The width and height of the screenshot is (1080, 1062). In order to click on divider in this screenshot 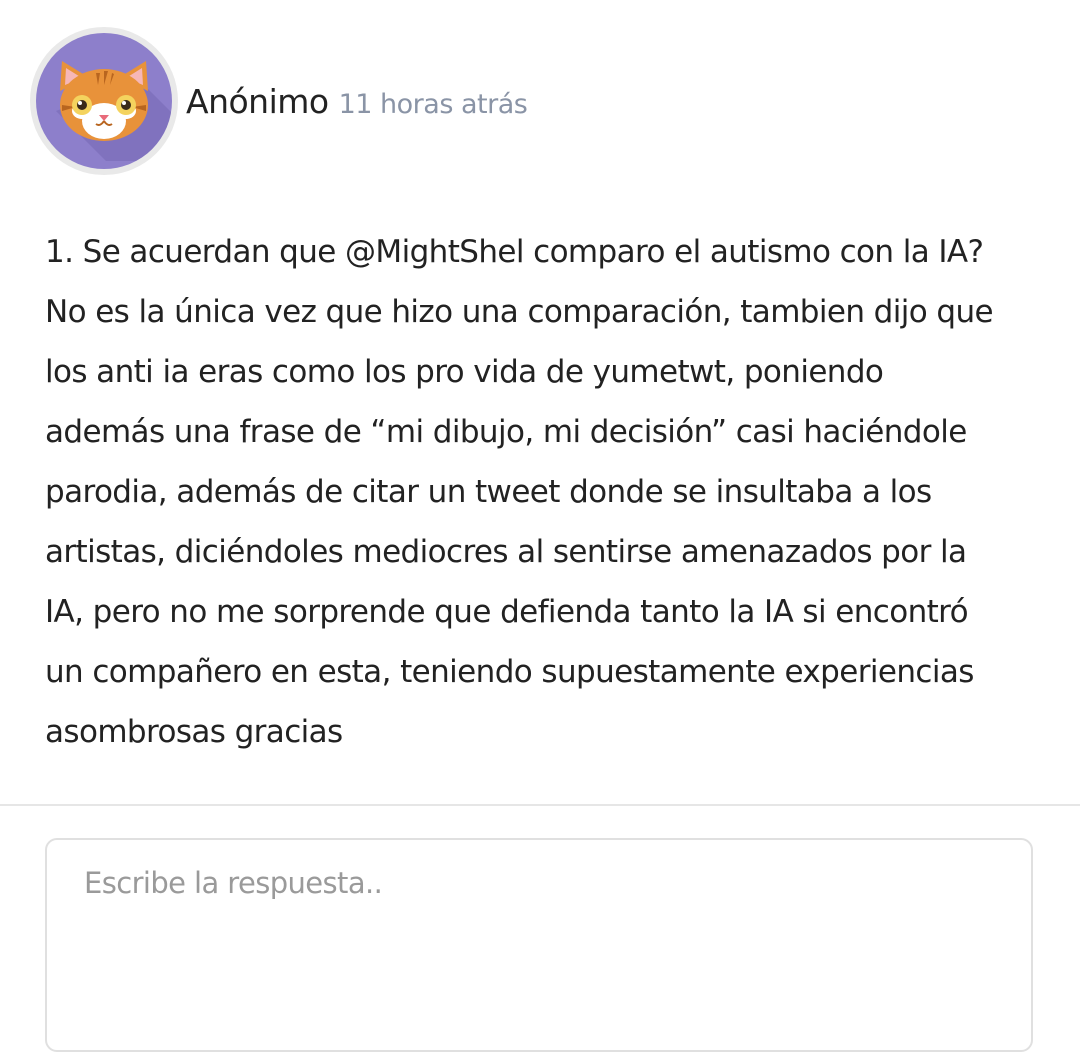, I will do `click(540, 805)`.